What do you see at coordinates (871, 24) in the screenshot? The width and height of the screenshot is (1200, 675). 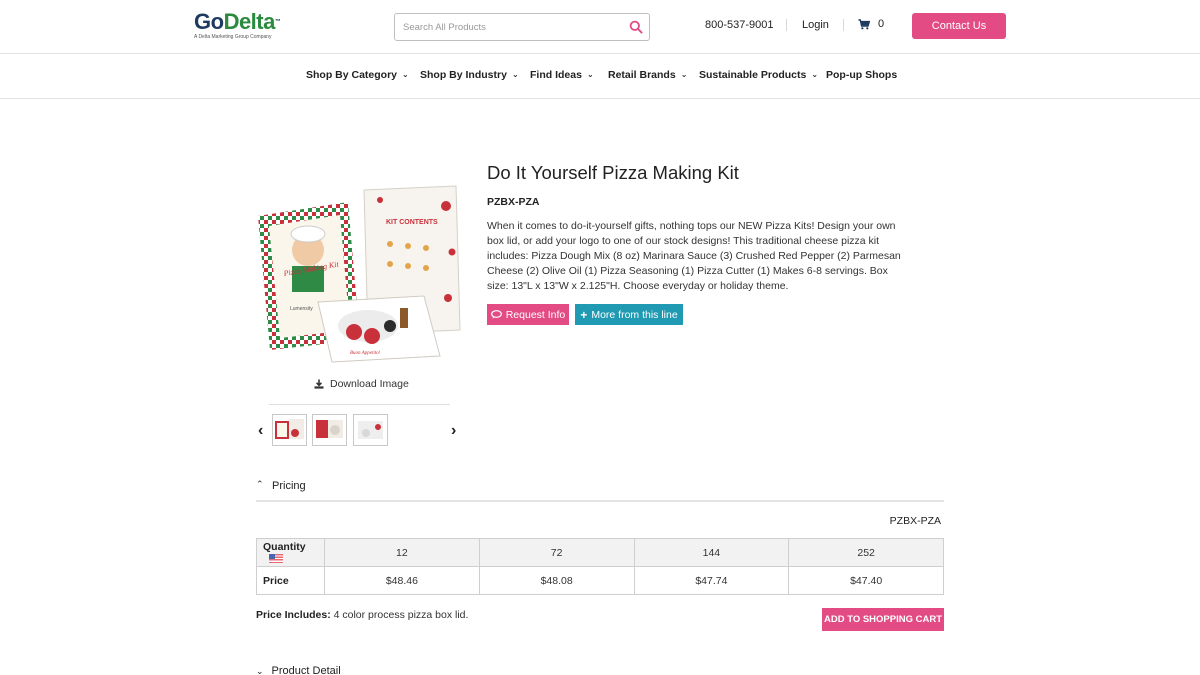 I see `cart-link: 0` at bounding box center [871, 24].